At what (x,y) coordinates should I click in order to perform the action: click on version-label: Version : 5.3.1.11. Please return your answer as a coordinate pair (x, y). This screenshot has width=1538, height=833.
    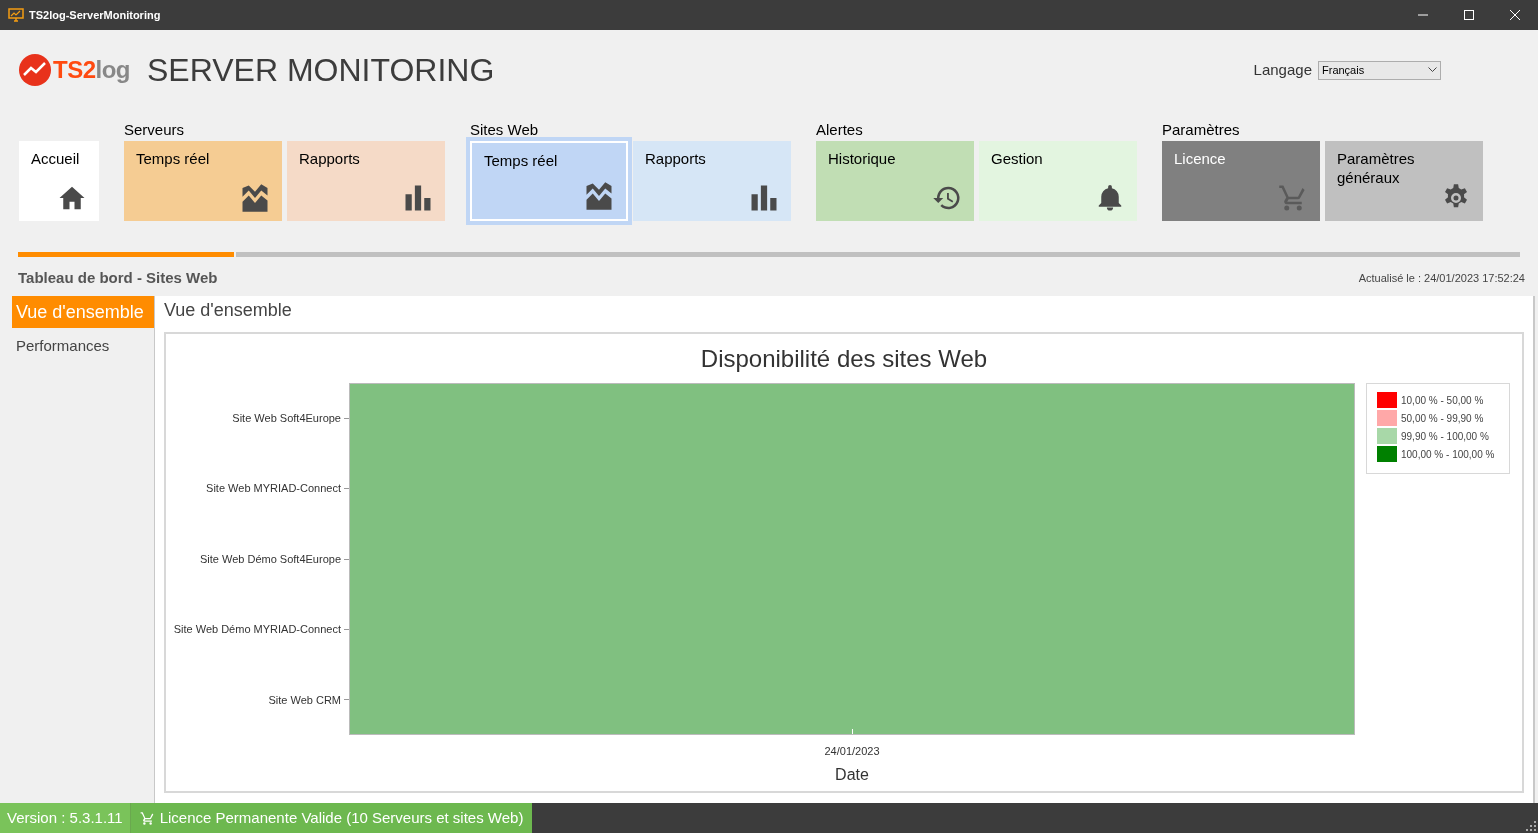
    Looking at the image, I should click on (65, 818).